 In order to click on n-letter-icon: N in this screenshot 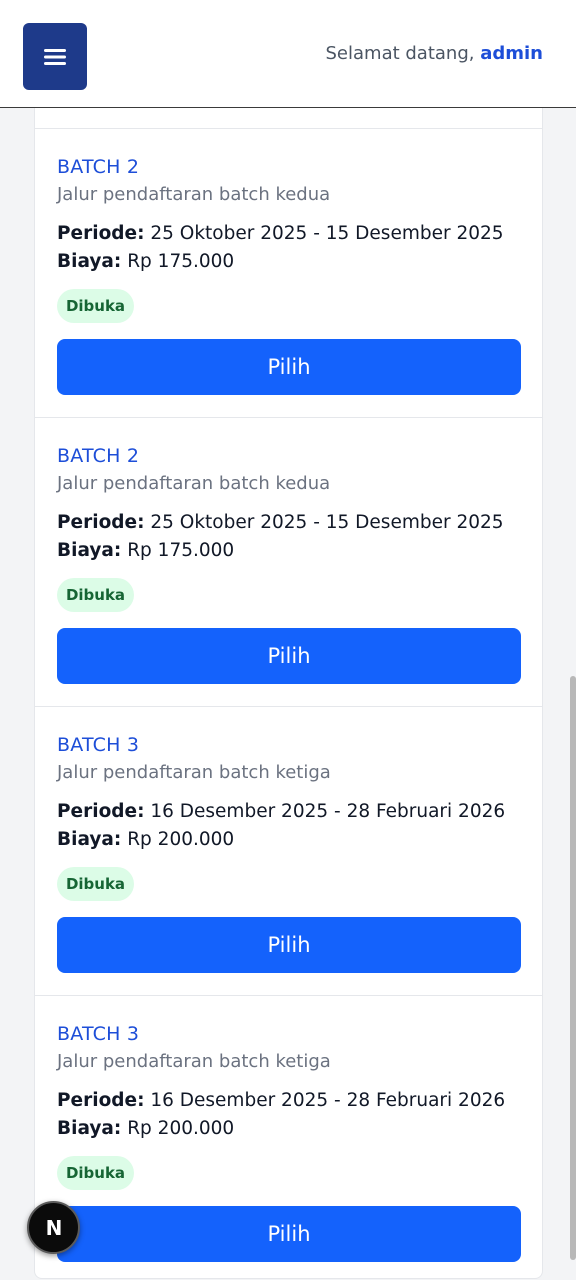, I will do `click(53, 1228)`.